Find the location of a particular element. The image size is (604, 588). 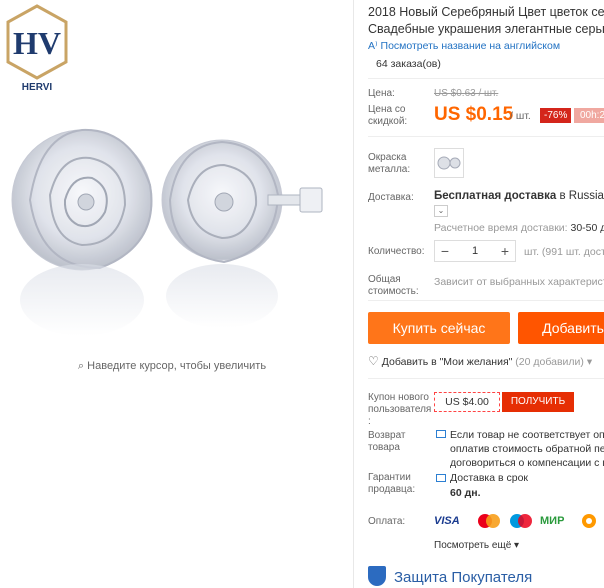

brand-logo: HV HERVI is located at coordinates (37, 48).